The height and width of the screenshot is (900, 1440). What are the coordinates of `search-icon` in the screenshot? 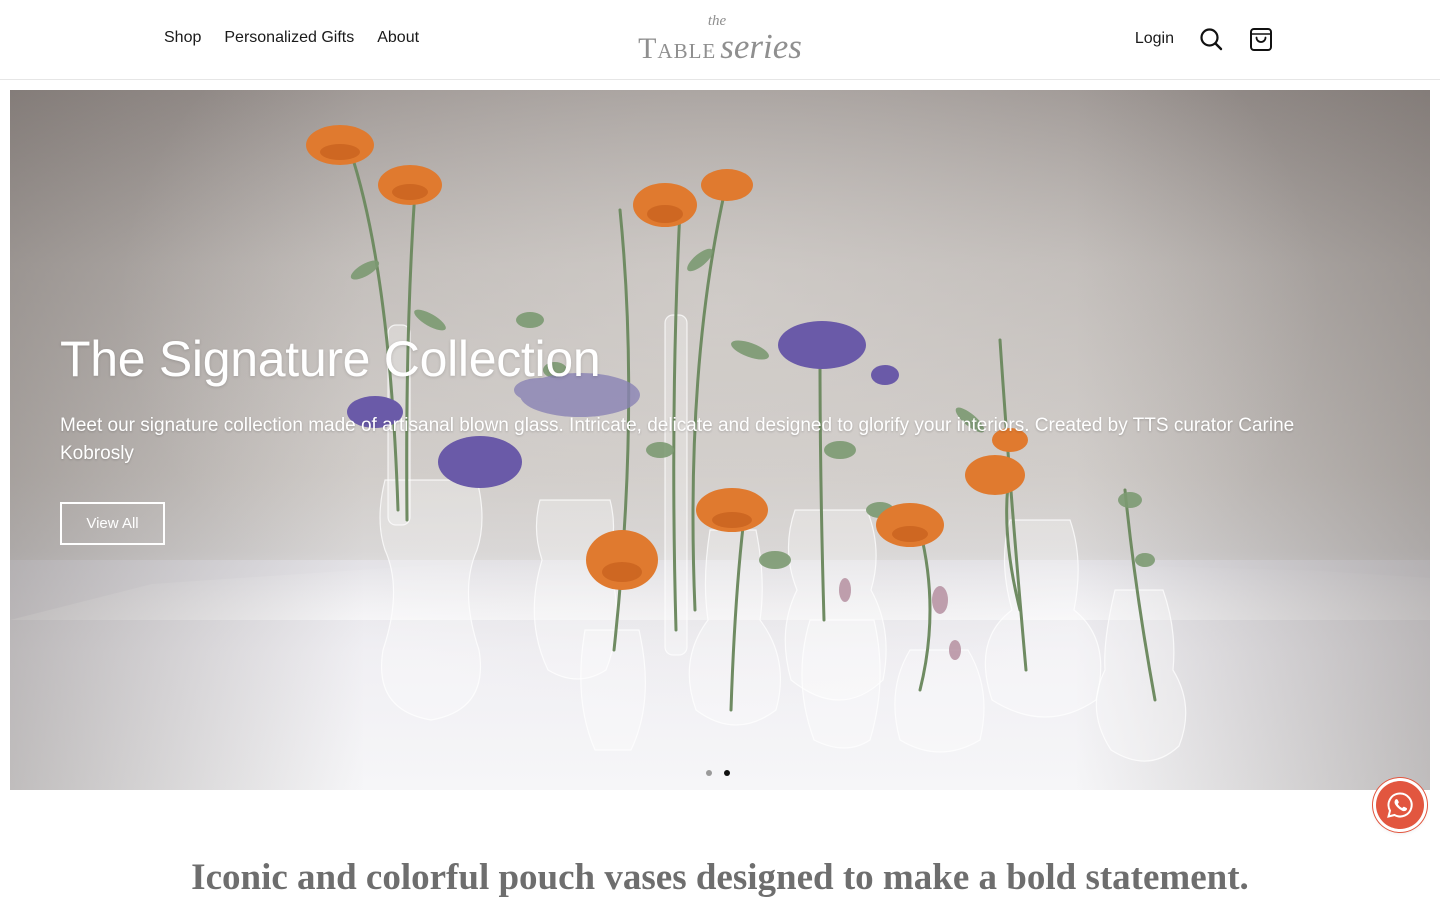 It's located at (1211, 39).